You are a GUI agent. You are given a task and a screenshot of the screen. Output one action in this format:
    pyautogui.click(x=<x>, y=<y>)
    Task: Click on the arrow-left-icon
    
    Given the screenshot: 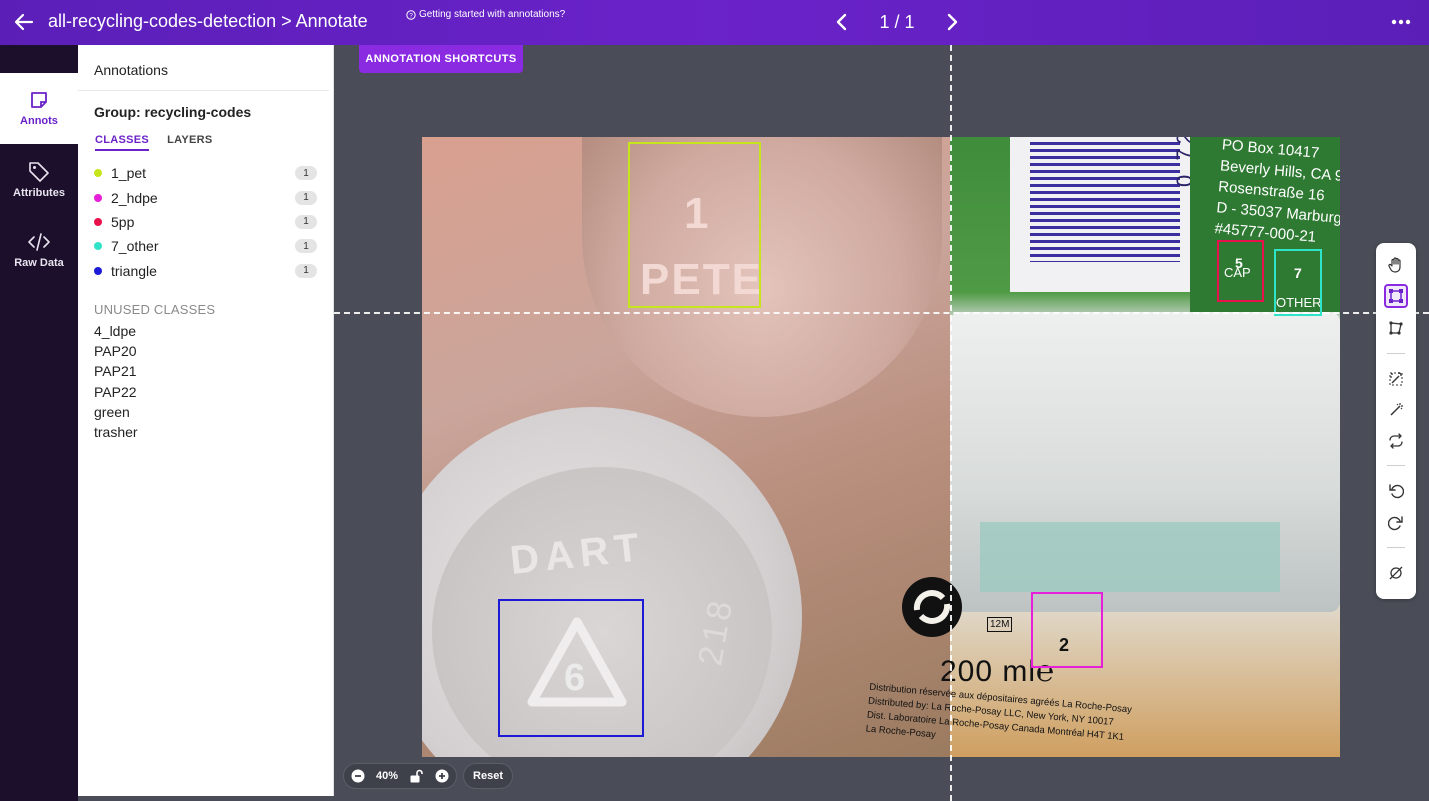 What is the action you would take?
    pyautogui.click(x=24, y=22)
    